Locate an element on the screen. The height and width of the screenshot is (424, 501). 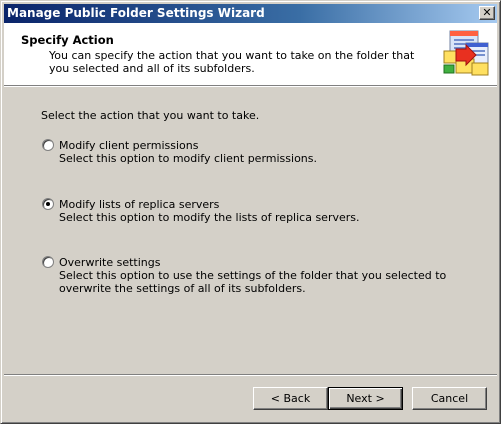
page-title: Specify Action is located at coordinates (67, 40).